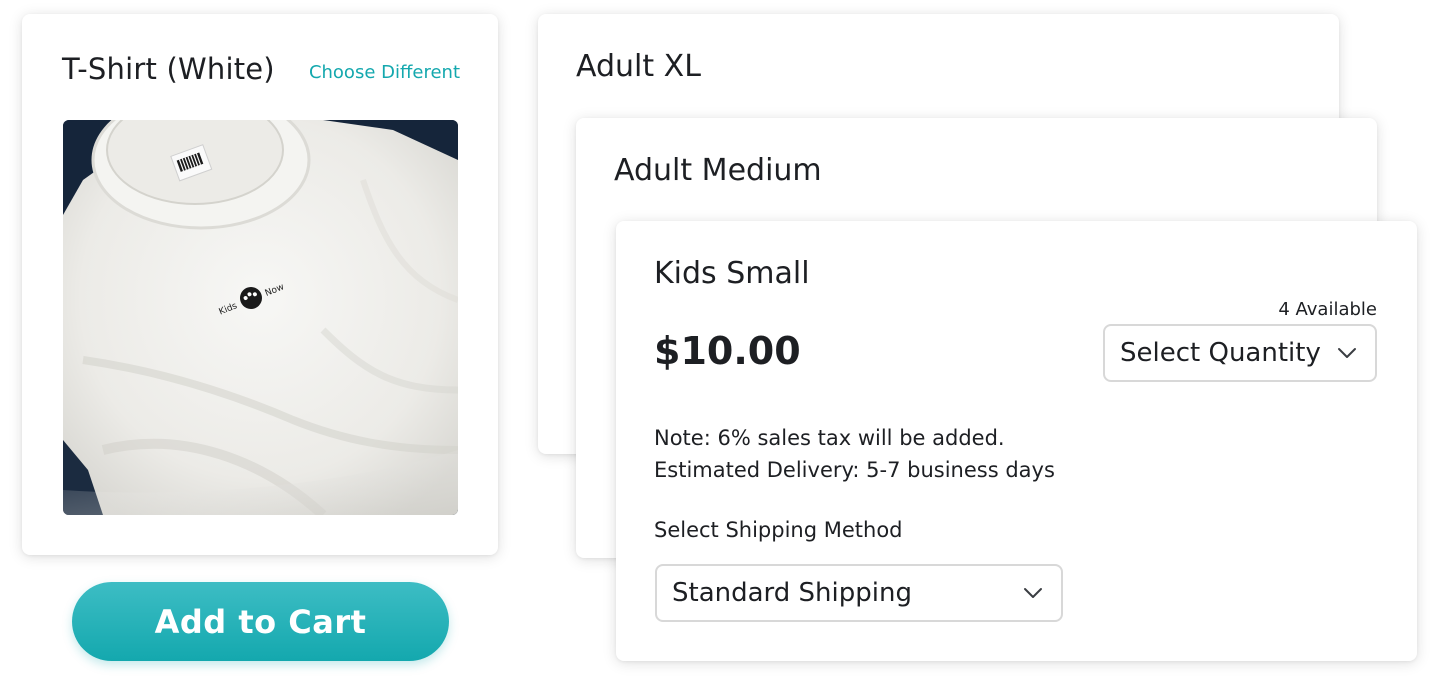 This screenshot has height=691, width=1438. Describe the element at coordinates (638, 66) in the screenshot. I see `size-title: Adult XL` at that location.